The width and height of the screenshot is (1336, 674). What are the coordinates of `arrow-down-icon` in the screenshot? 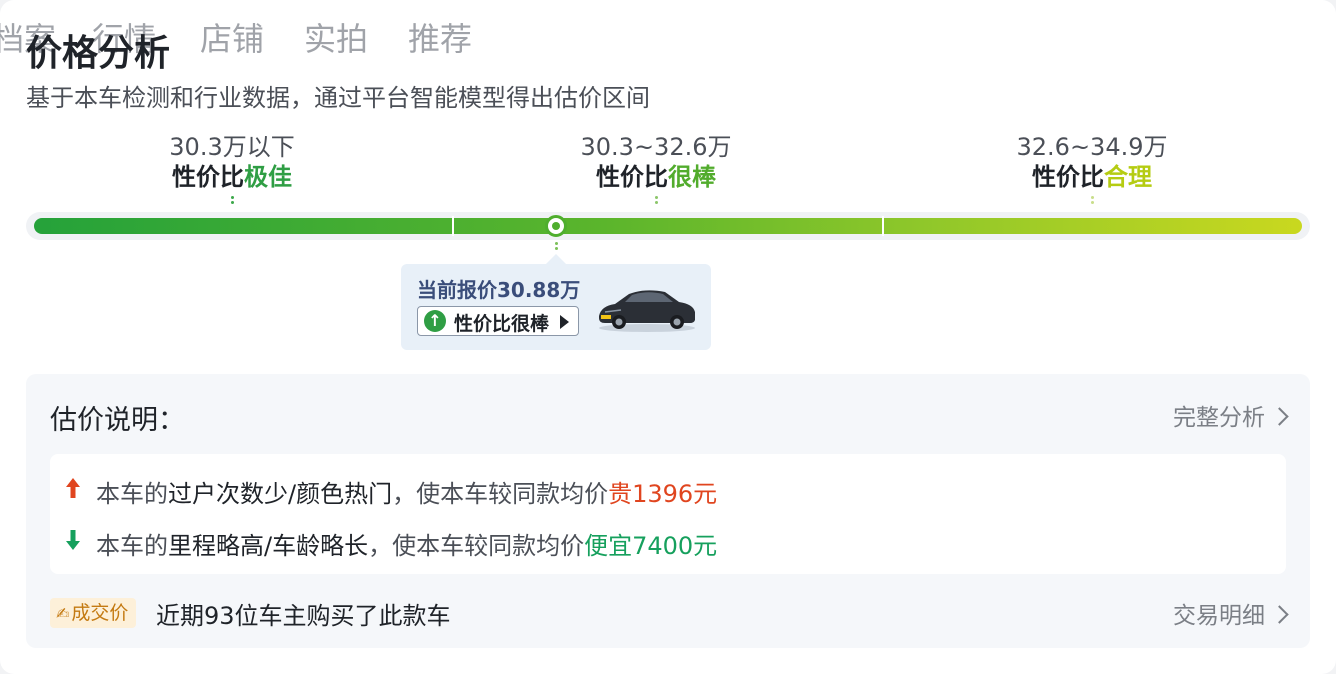 It's located at (73, 540).